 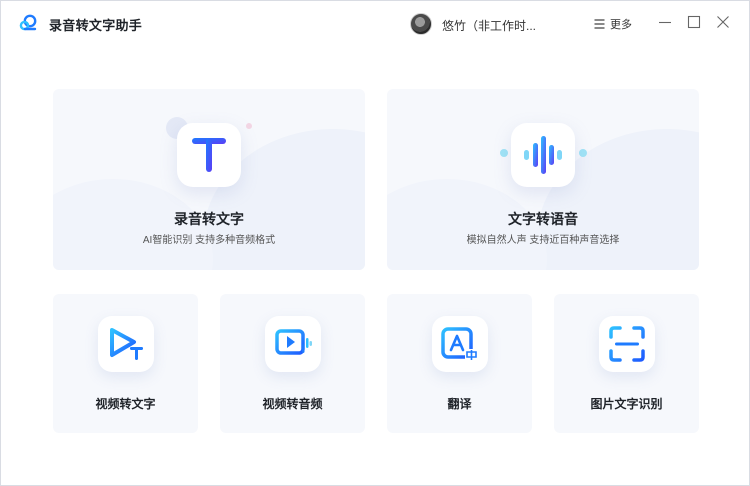 What do you see at coordinates (375, 23) in the screenshot?
I see `title-bar: 录音转文字助手 悠竹（非工作时... 更多` at bounding box center [375, 23].